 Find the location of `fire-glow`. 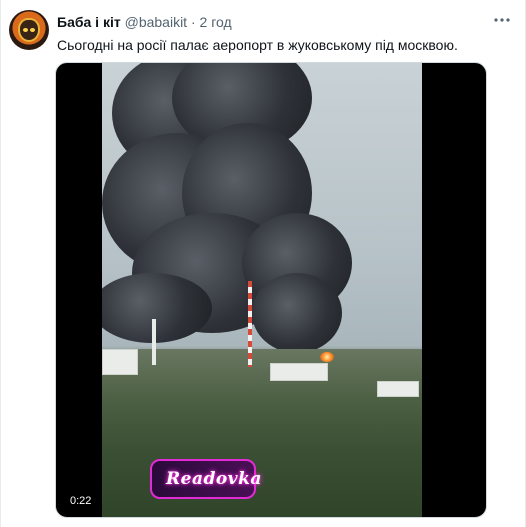

fire-glow is located at coordinates (327, 357).